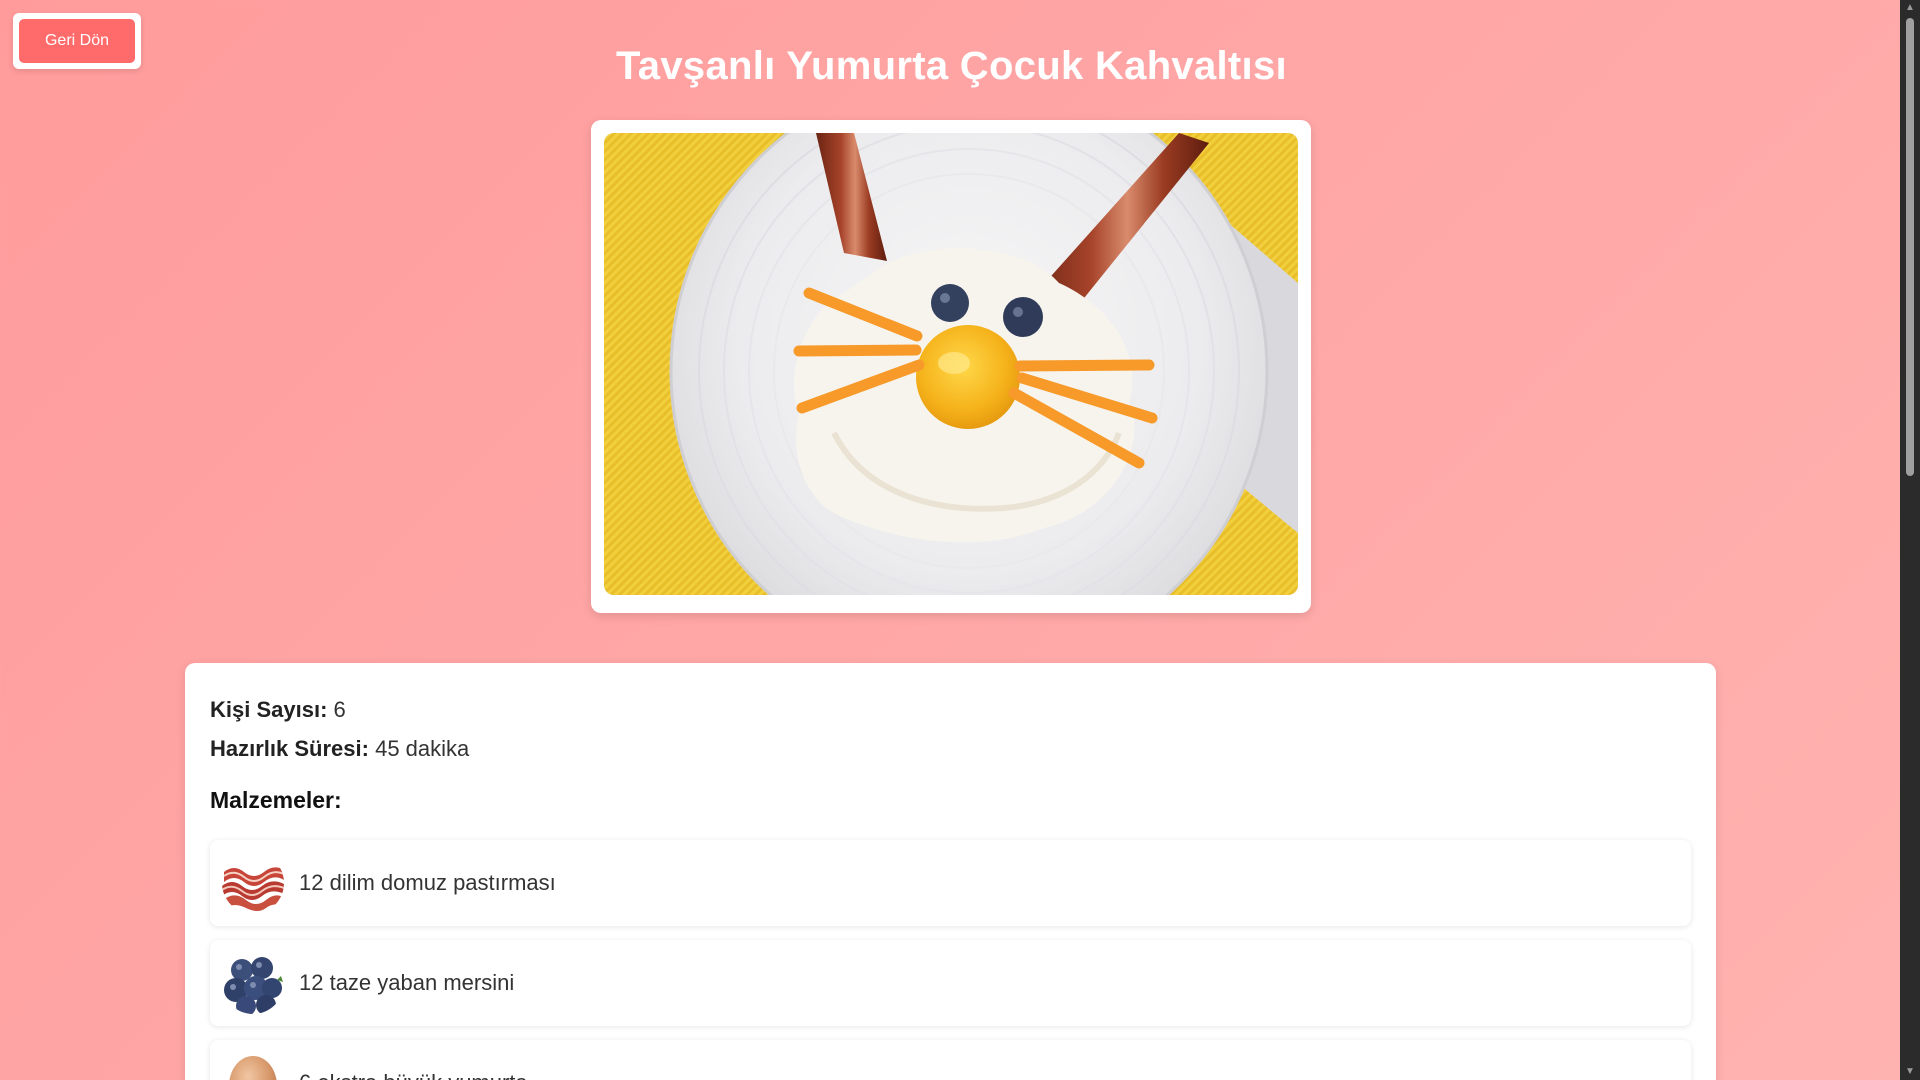  Describe the element at coordinates (950, 883) in the screenshot. I see `ingredient-item: 12 dilim domuz pastırması` at that location.